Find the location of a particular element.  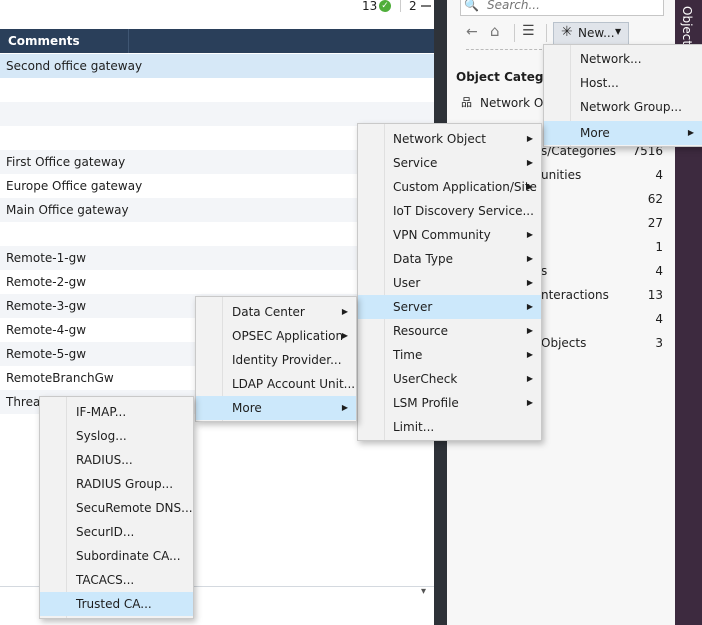

comment-cell: Remote-5-gw is located at coordinates (46, 354).